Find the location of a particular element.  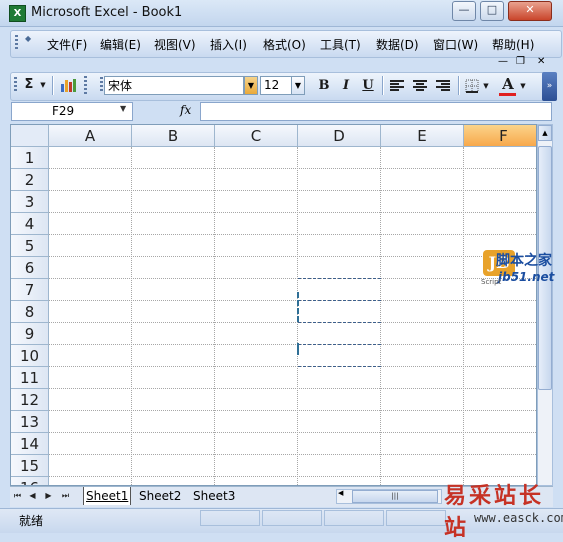

row-header: 13 is located at coordinates (30, 422).